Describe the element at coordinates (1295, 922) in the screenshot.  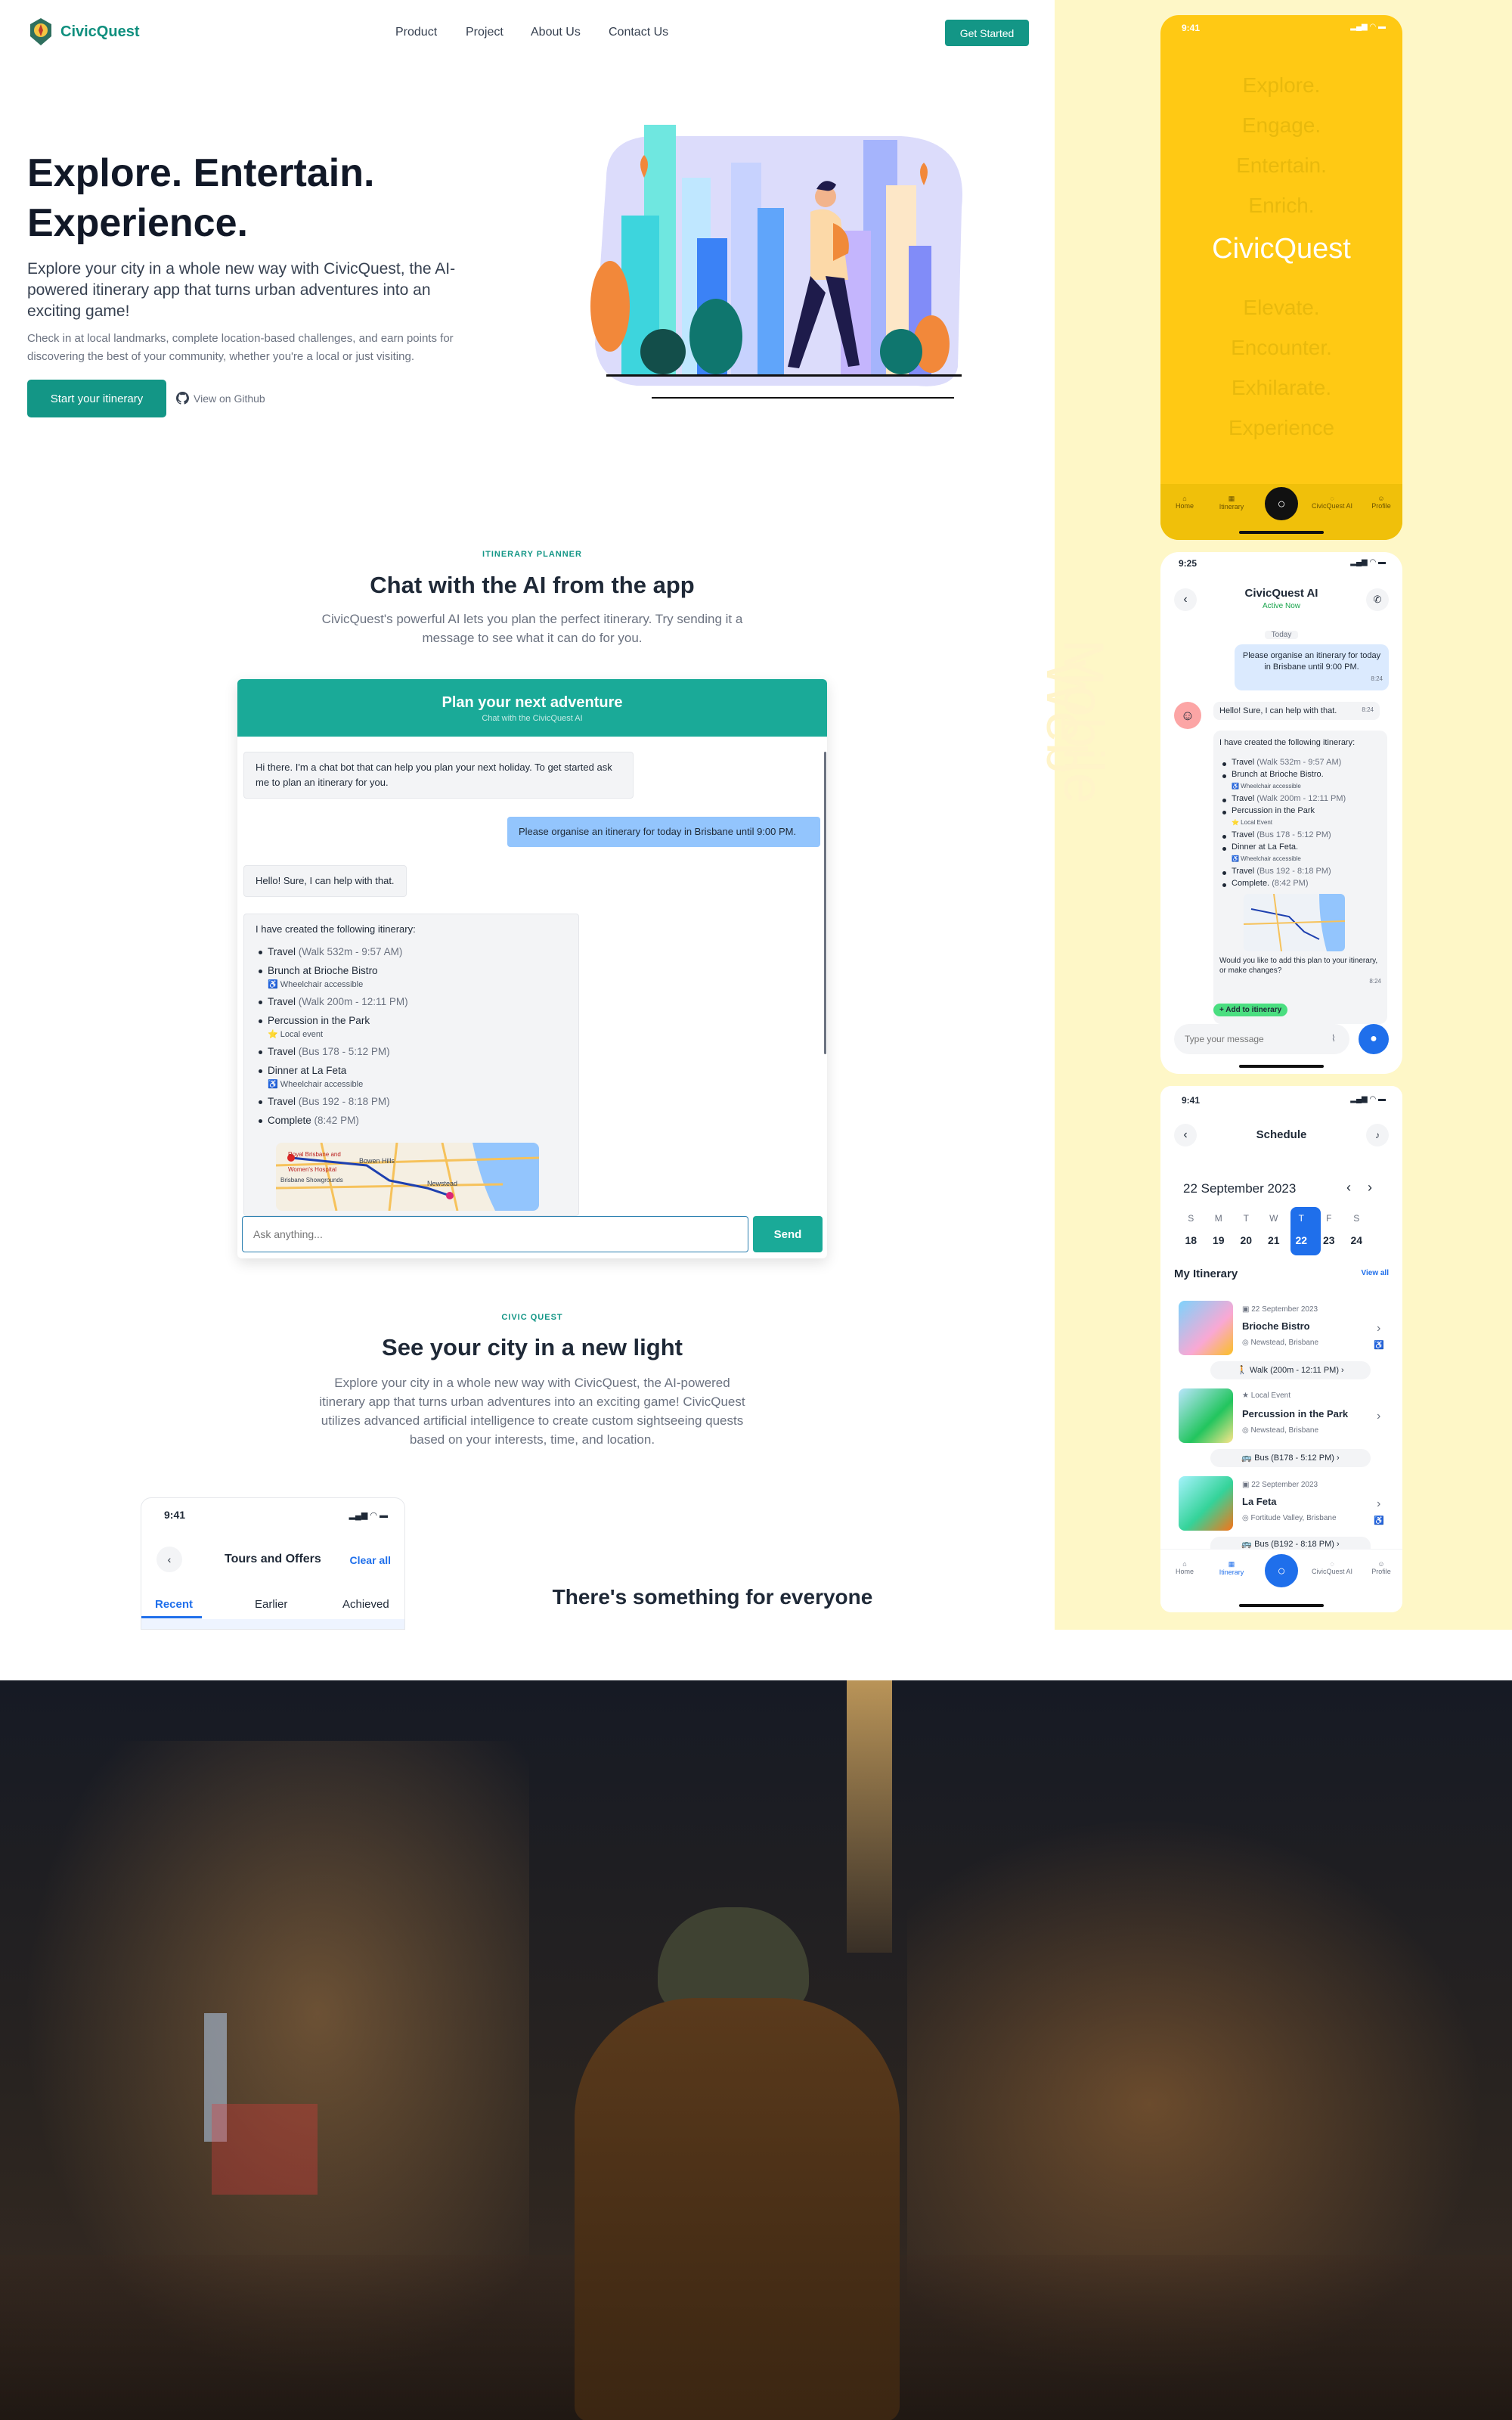
I see `mchat-map` at that location.